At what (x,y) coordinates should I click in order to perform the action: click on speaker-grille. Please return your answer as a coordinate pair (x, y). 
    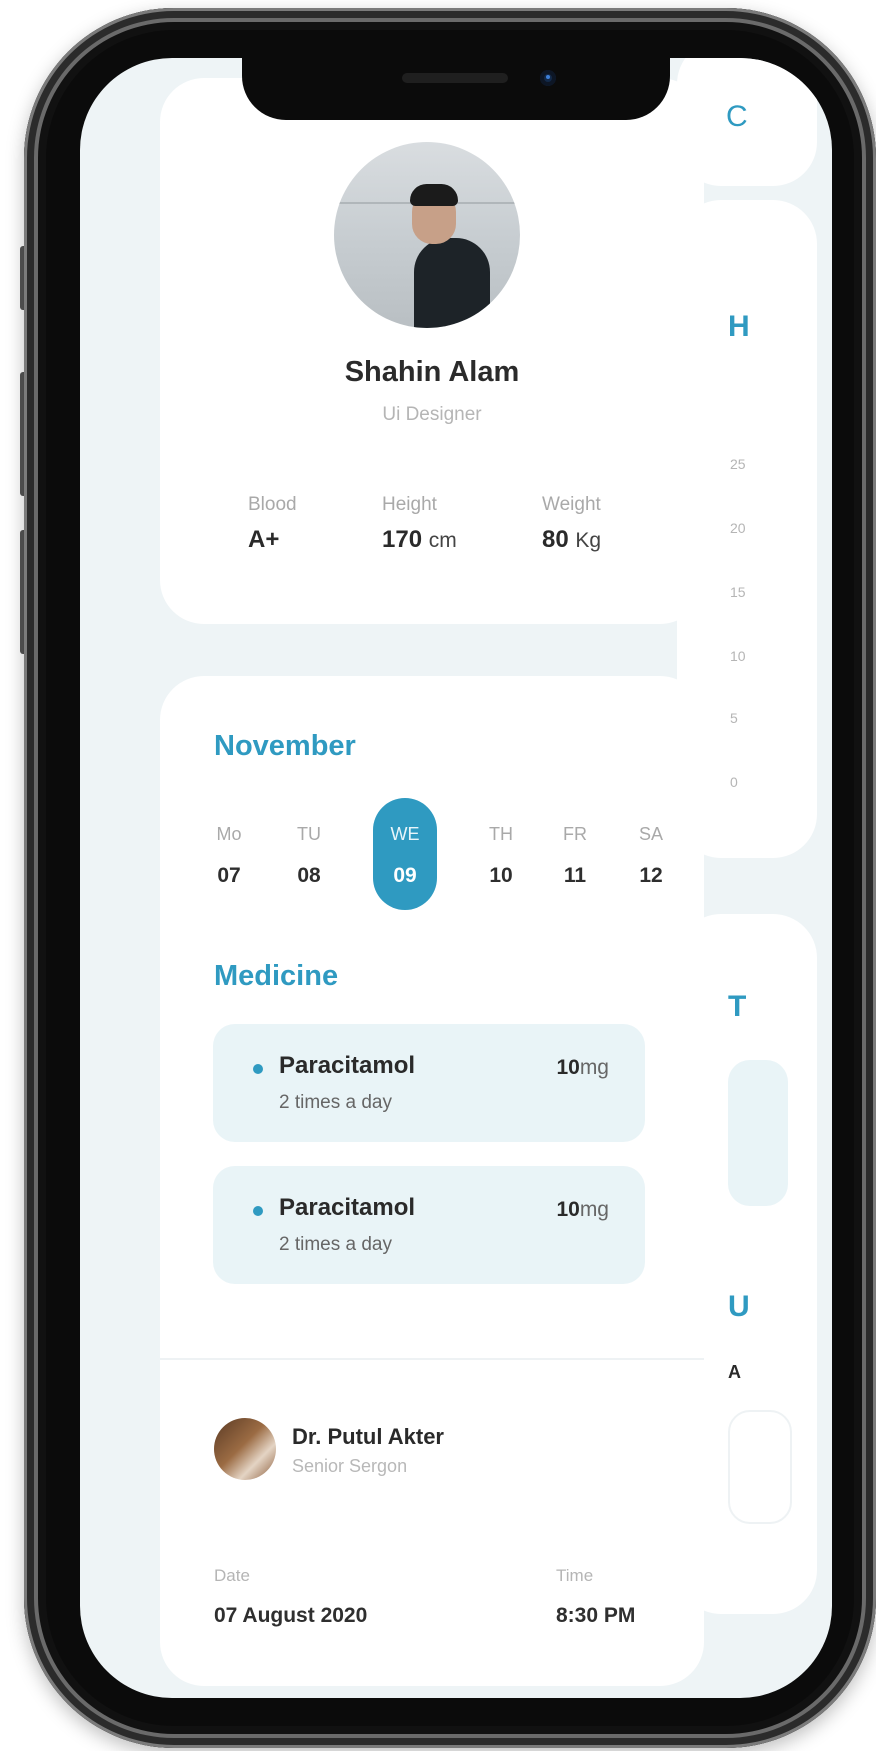
    Looking at the image, I should click on (455, 78).